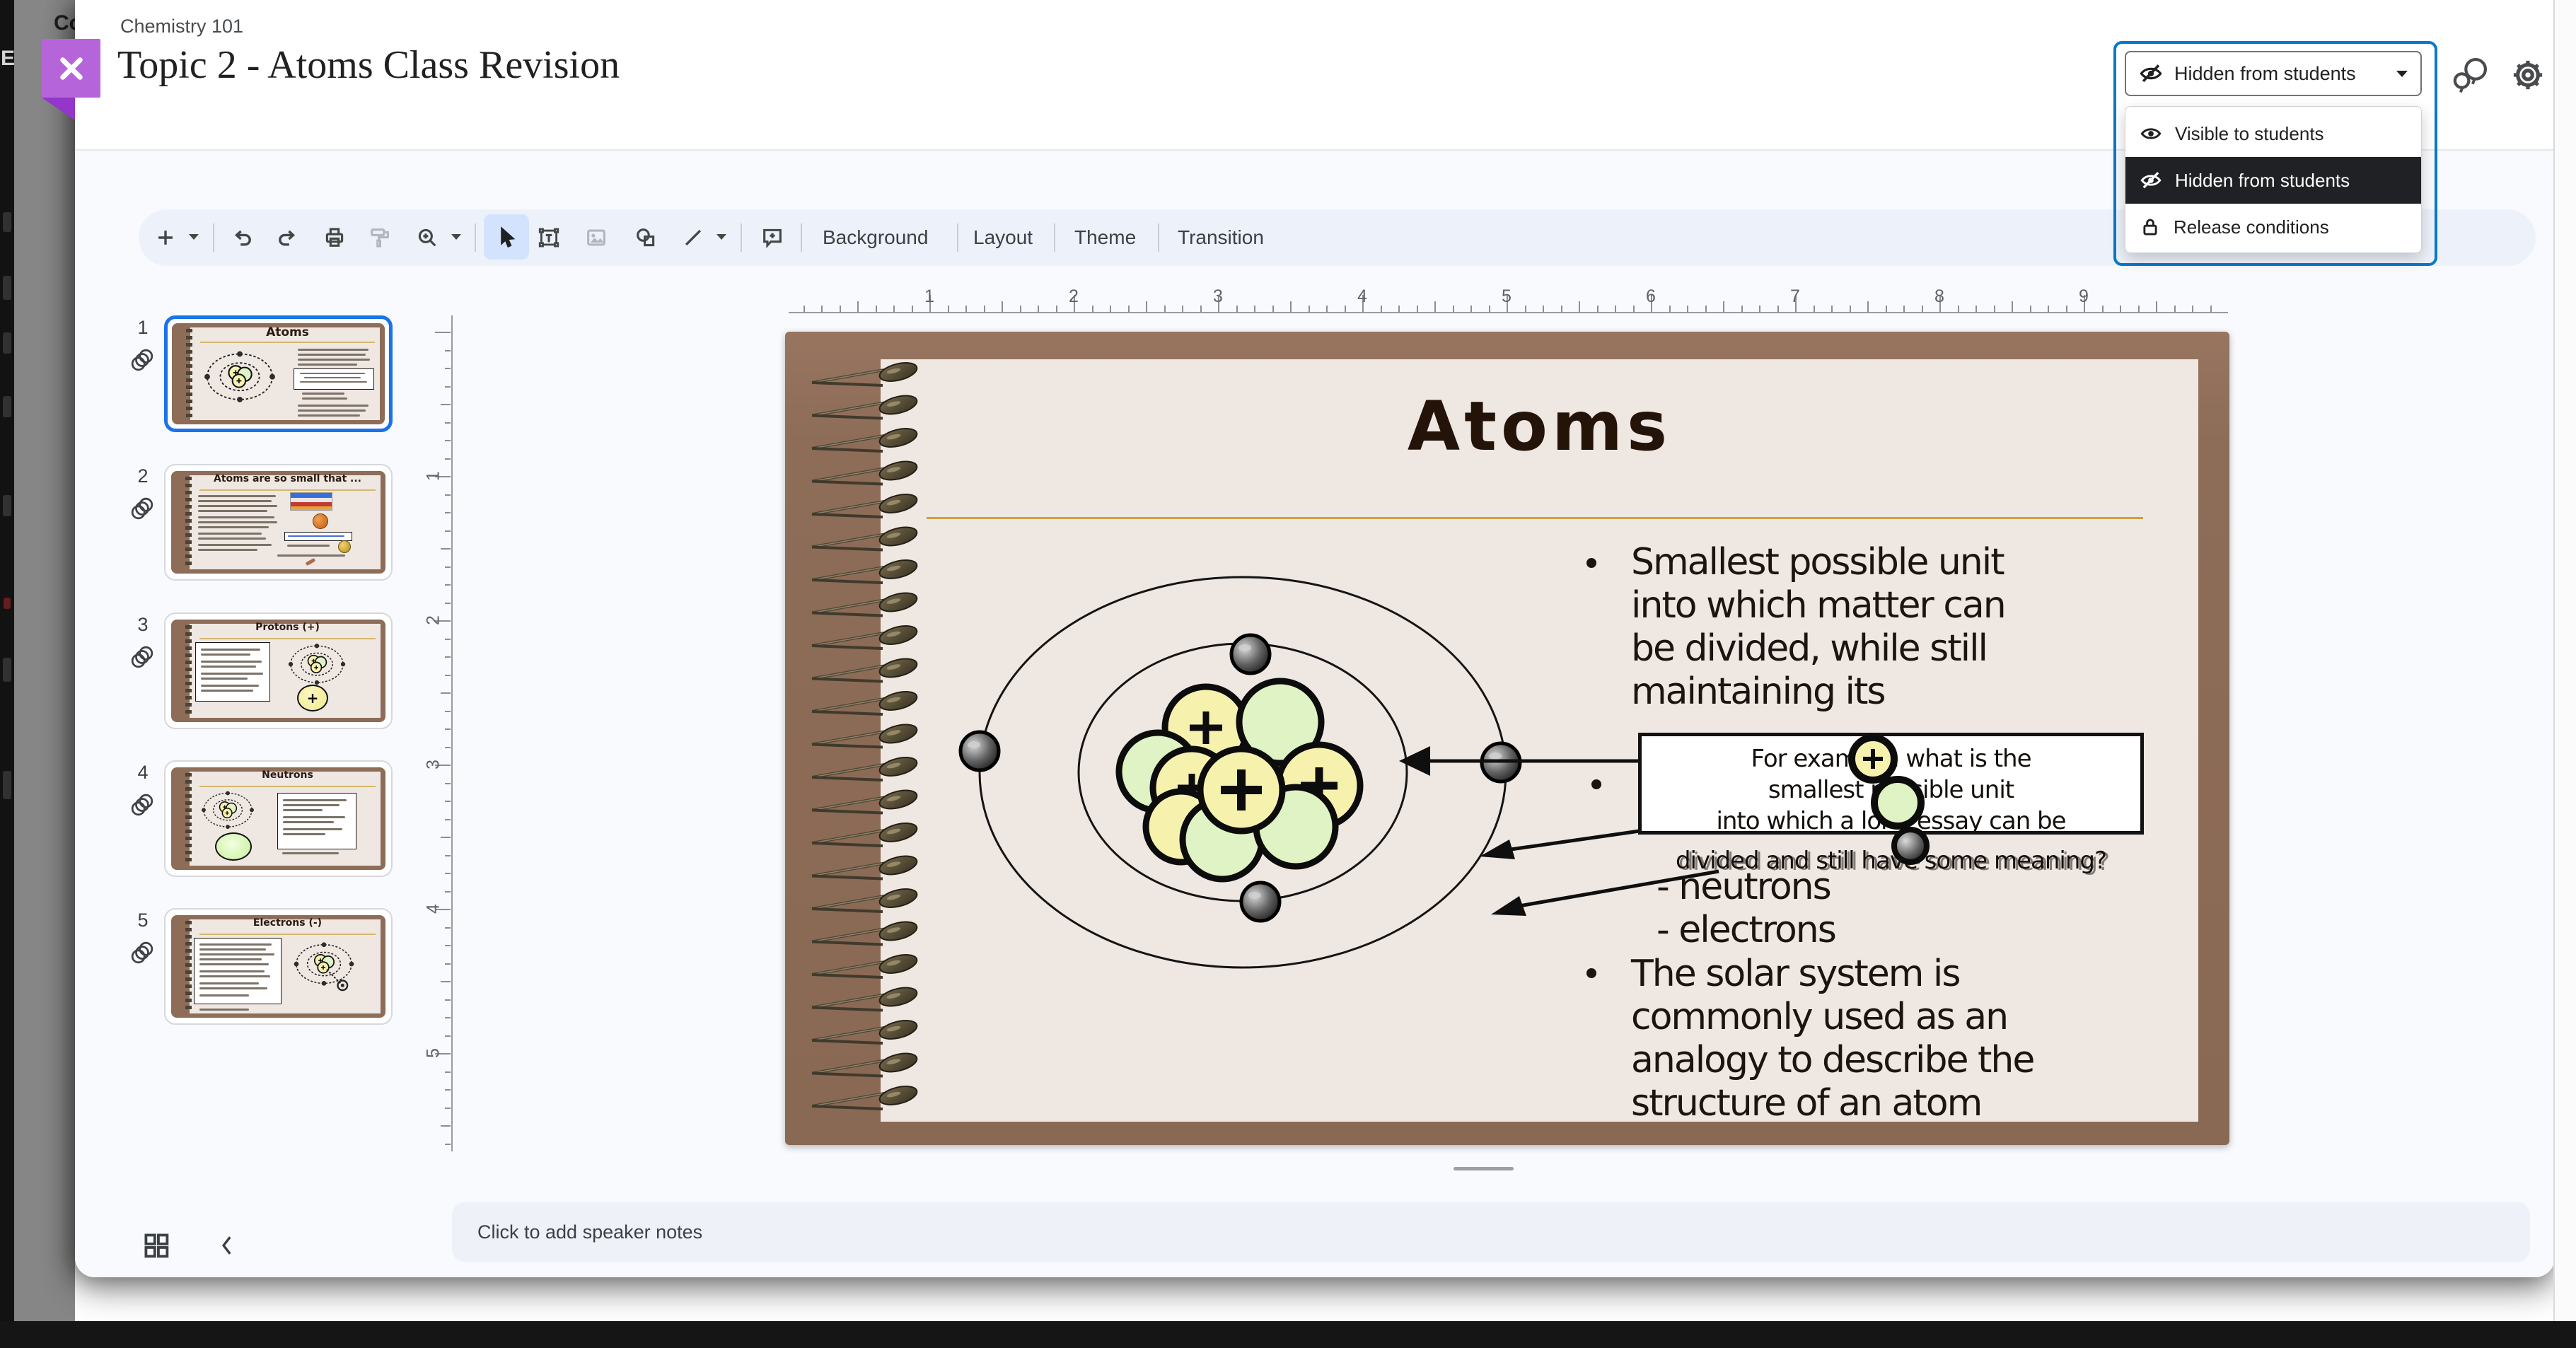 This screenshot has width=2576, height=1348. I want to click on slide-sub-bullets: - neutrons - electrons, so click(1747, 909).